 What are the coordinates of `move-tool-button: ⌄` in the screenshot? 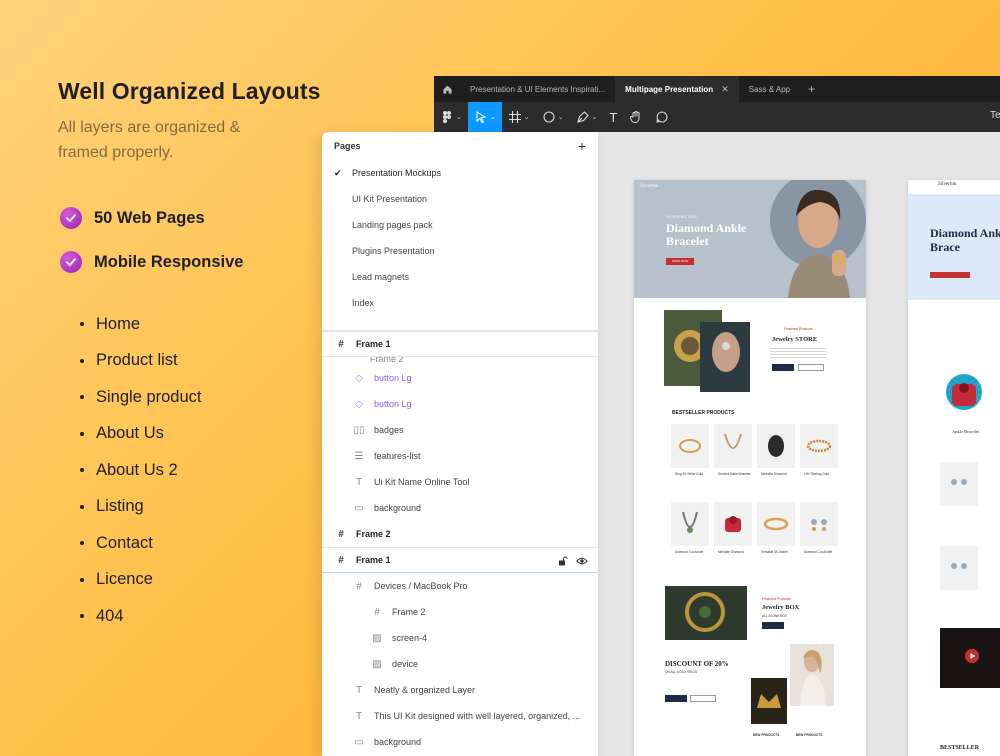 It's located at (484, 117).